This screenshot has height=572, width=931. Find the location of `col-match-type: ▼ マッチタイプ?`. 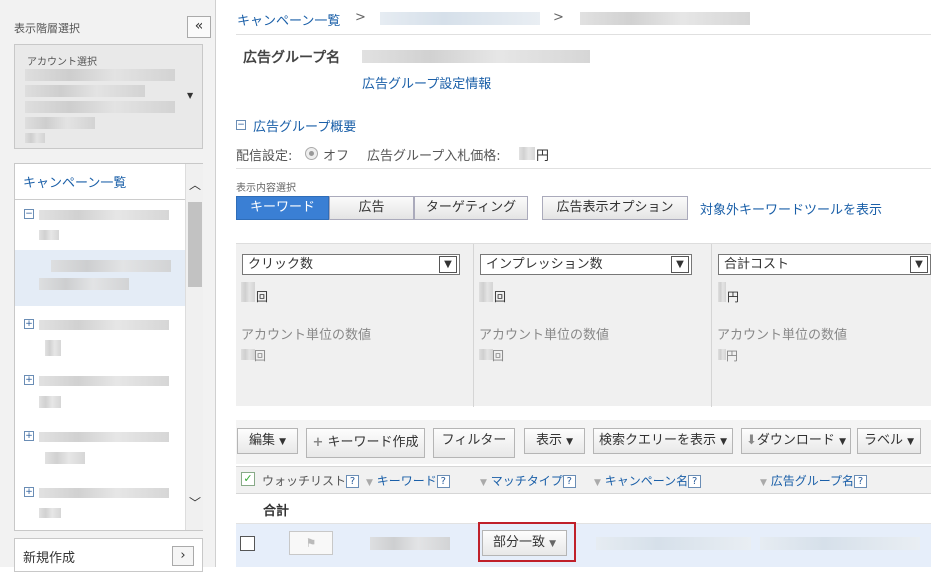

col-match-type: ▼ マッチタイプ? is located at coordinates (528, 480).